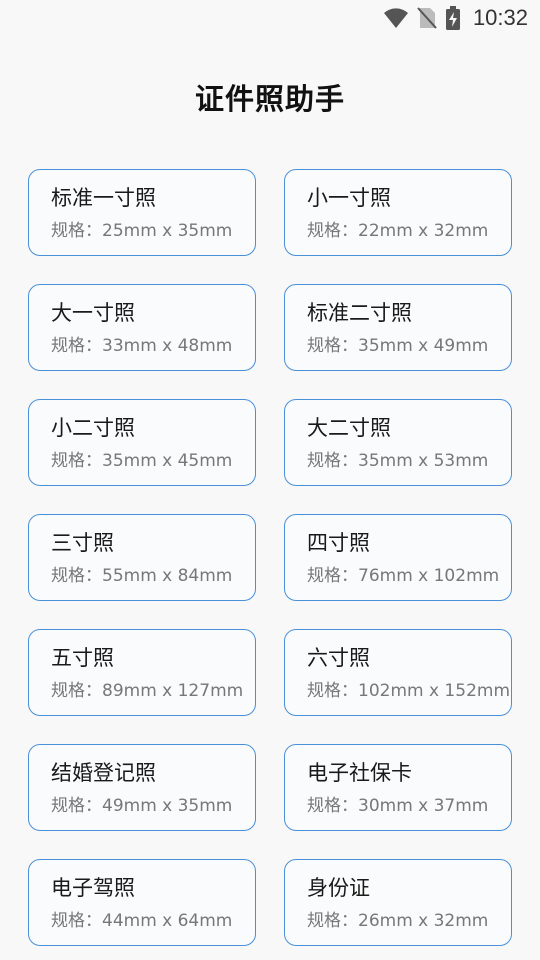  I want to click on photo-type-spec: 规格：22mm x 32mm, so click(398, 231).